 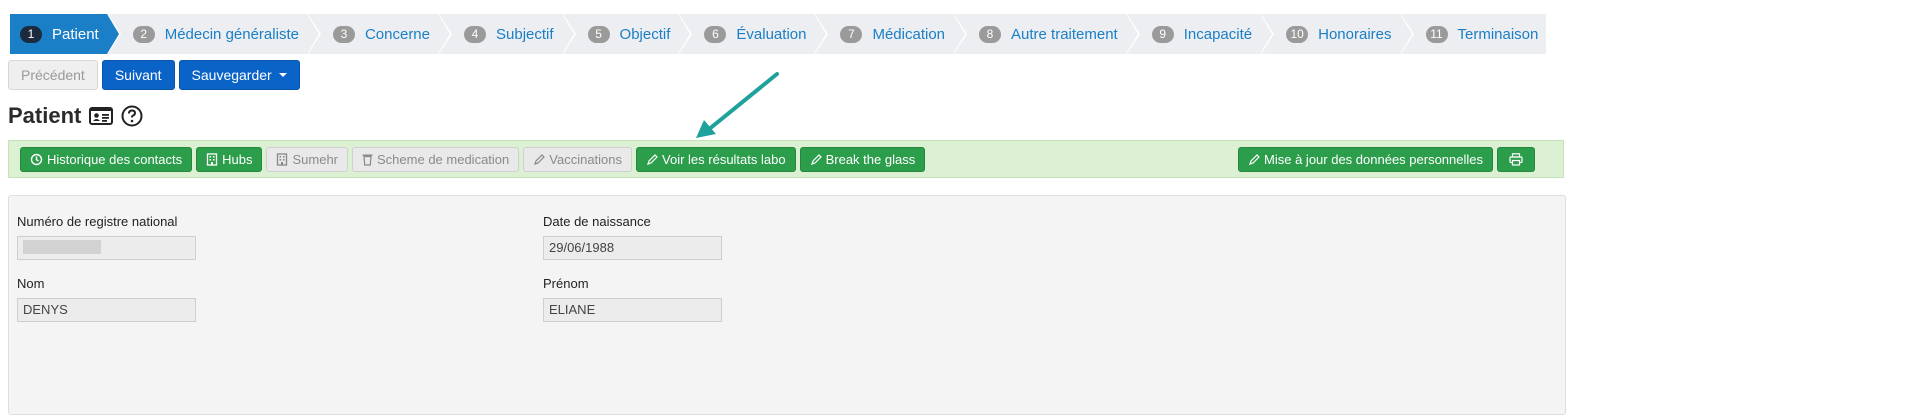 What do you see at coordinates (62, 247) in the screenshot?
I see `redacted-value` at bounding box center [62, 247].